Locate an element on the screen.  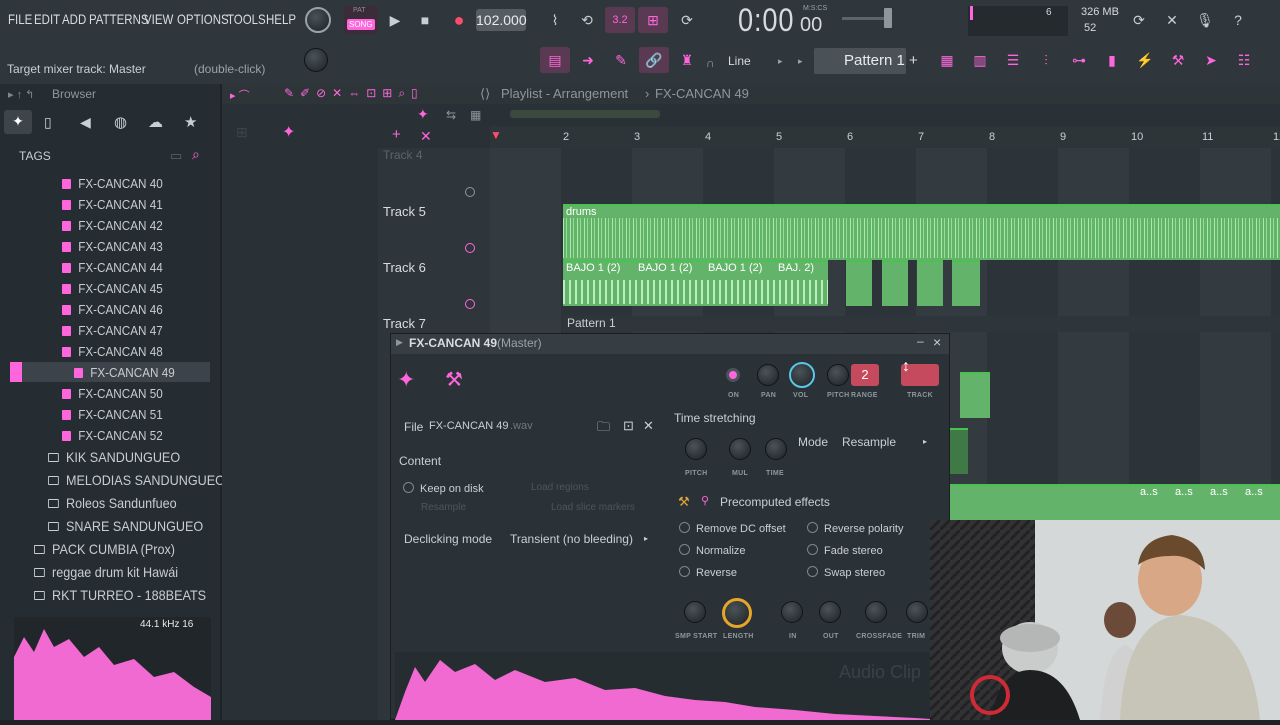
clip-pattern: Pattern 1 is located at coordinates (921, 324).